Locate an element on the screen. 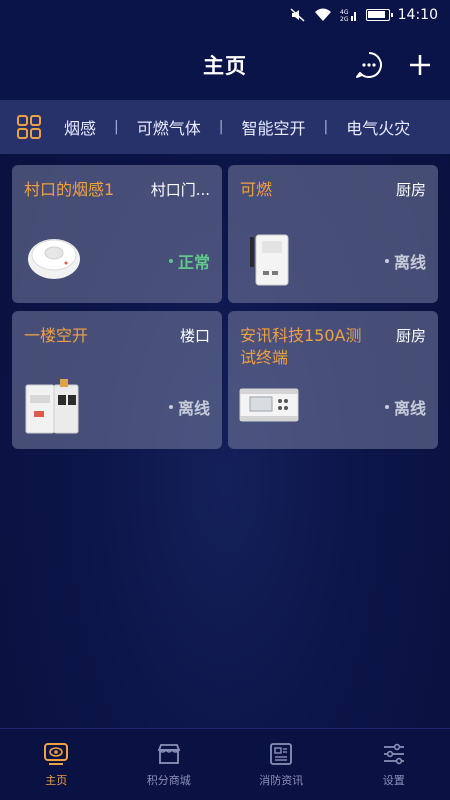 The image size is (450, 800). device-location: 楼口 is located at coordinates (194, 336).